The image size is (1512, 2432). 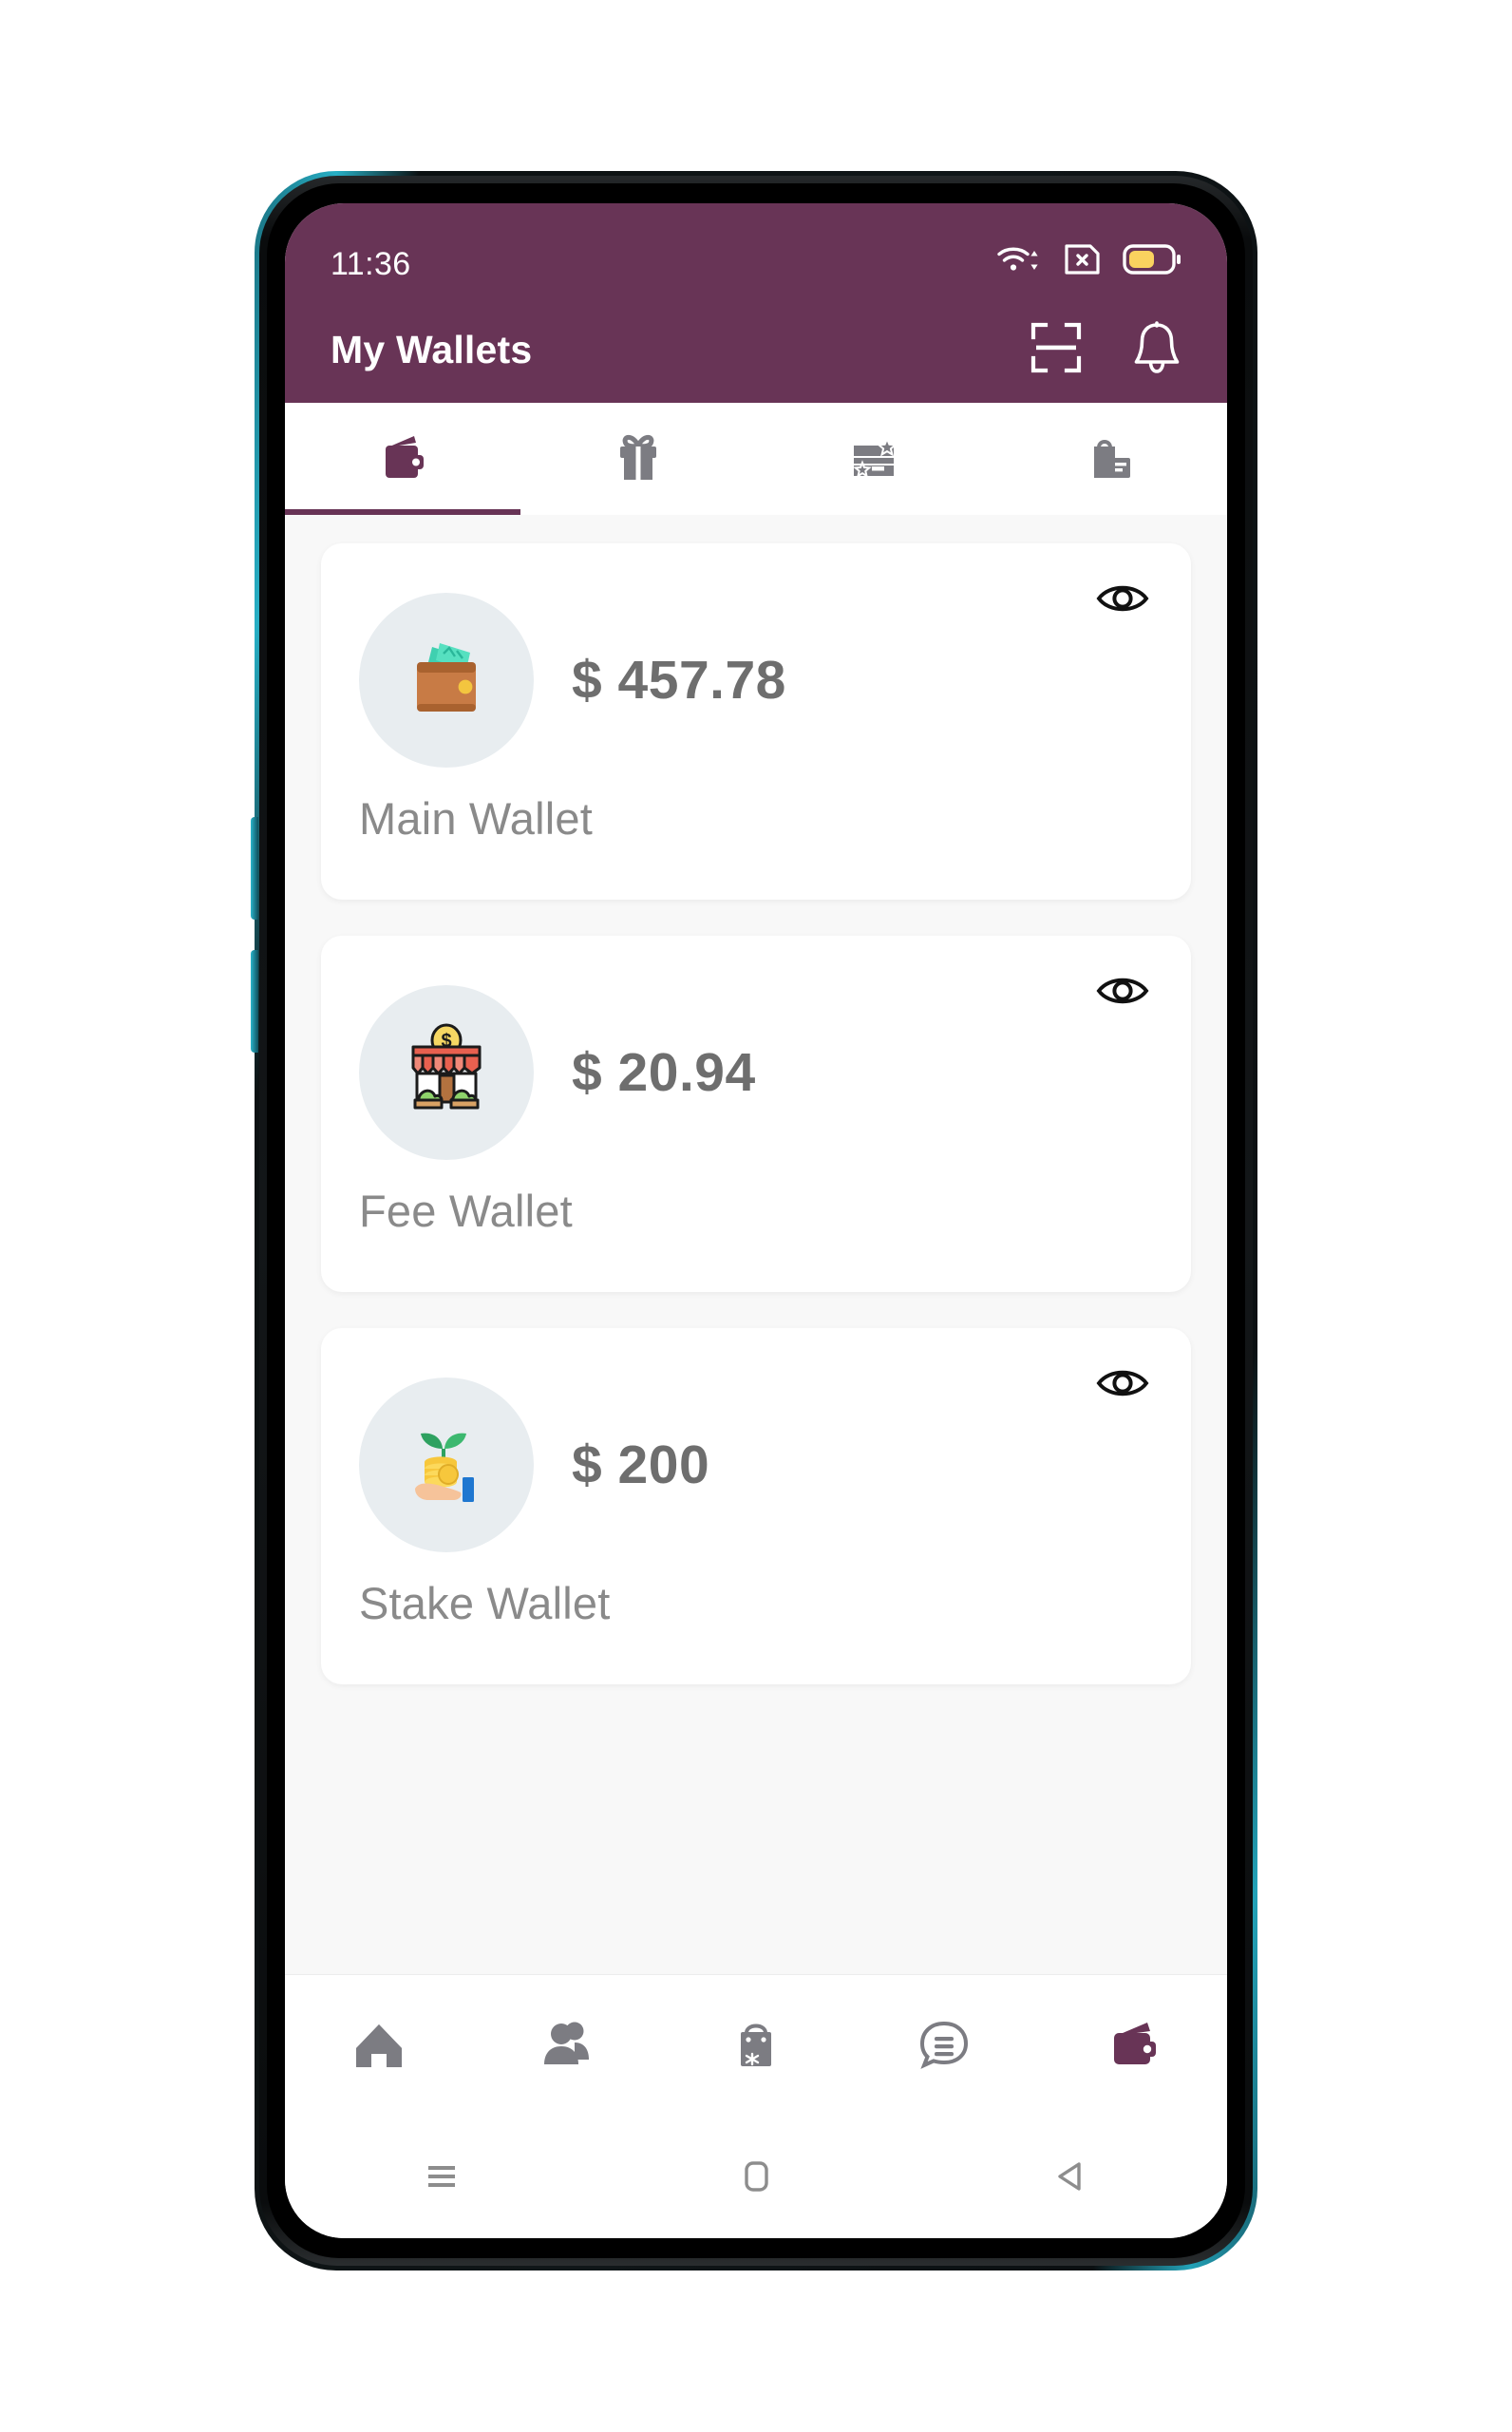 What do you see at coordinates (371, 264) in the screenshot?
I see `status-bar-clock: 11:36` at bounding box center [371, 264].